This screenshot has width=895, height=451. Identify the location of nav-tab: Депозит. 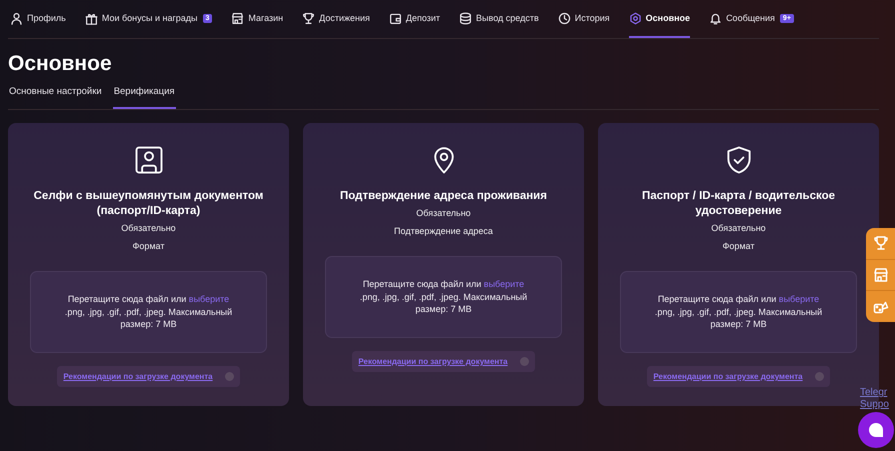
(414, 19).